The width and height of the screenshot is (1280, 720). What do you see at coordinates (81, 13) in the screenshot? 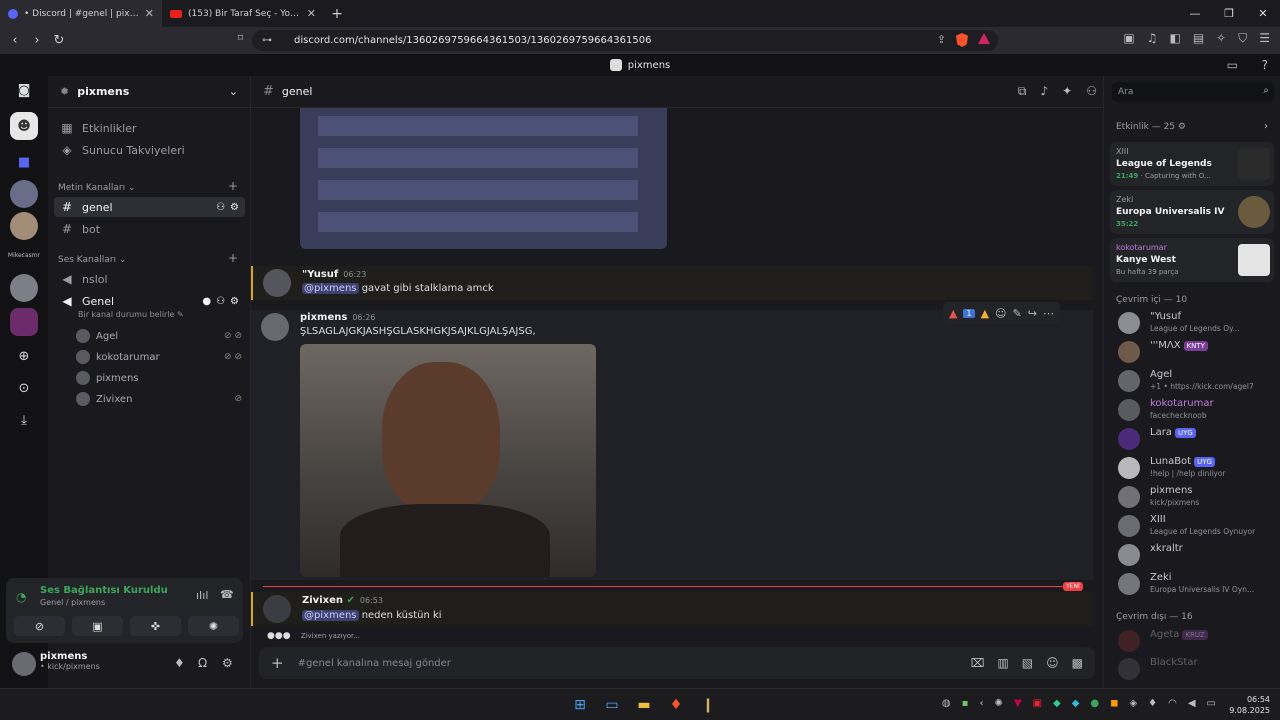
I see `tab-discord: • Discord | #genel | pixmens ✕` at bounding box center [81, 13].